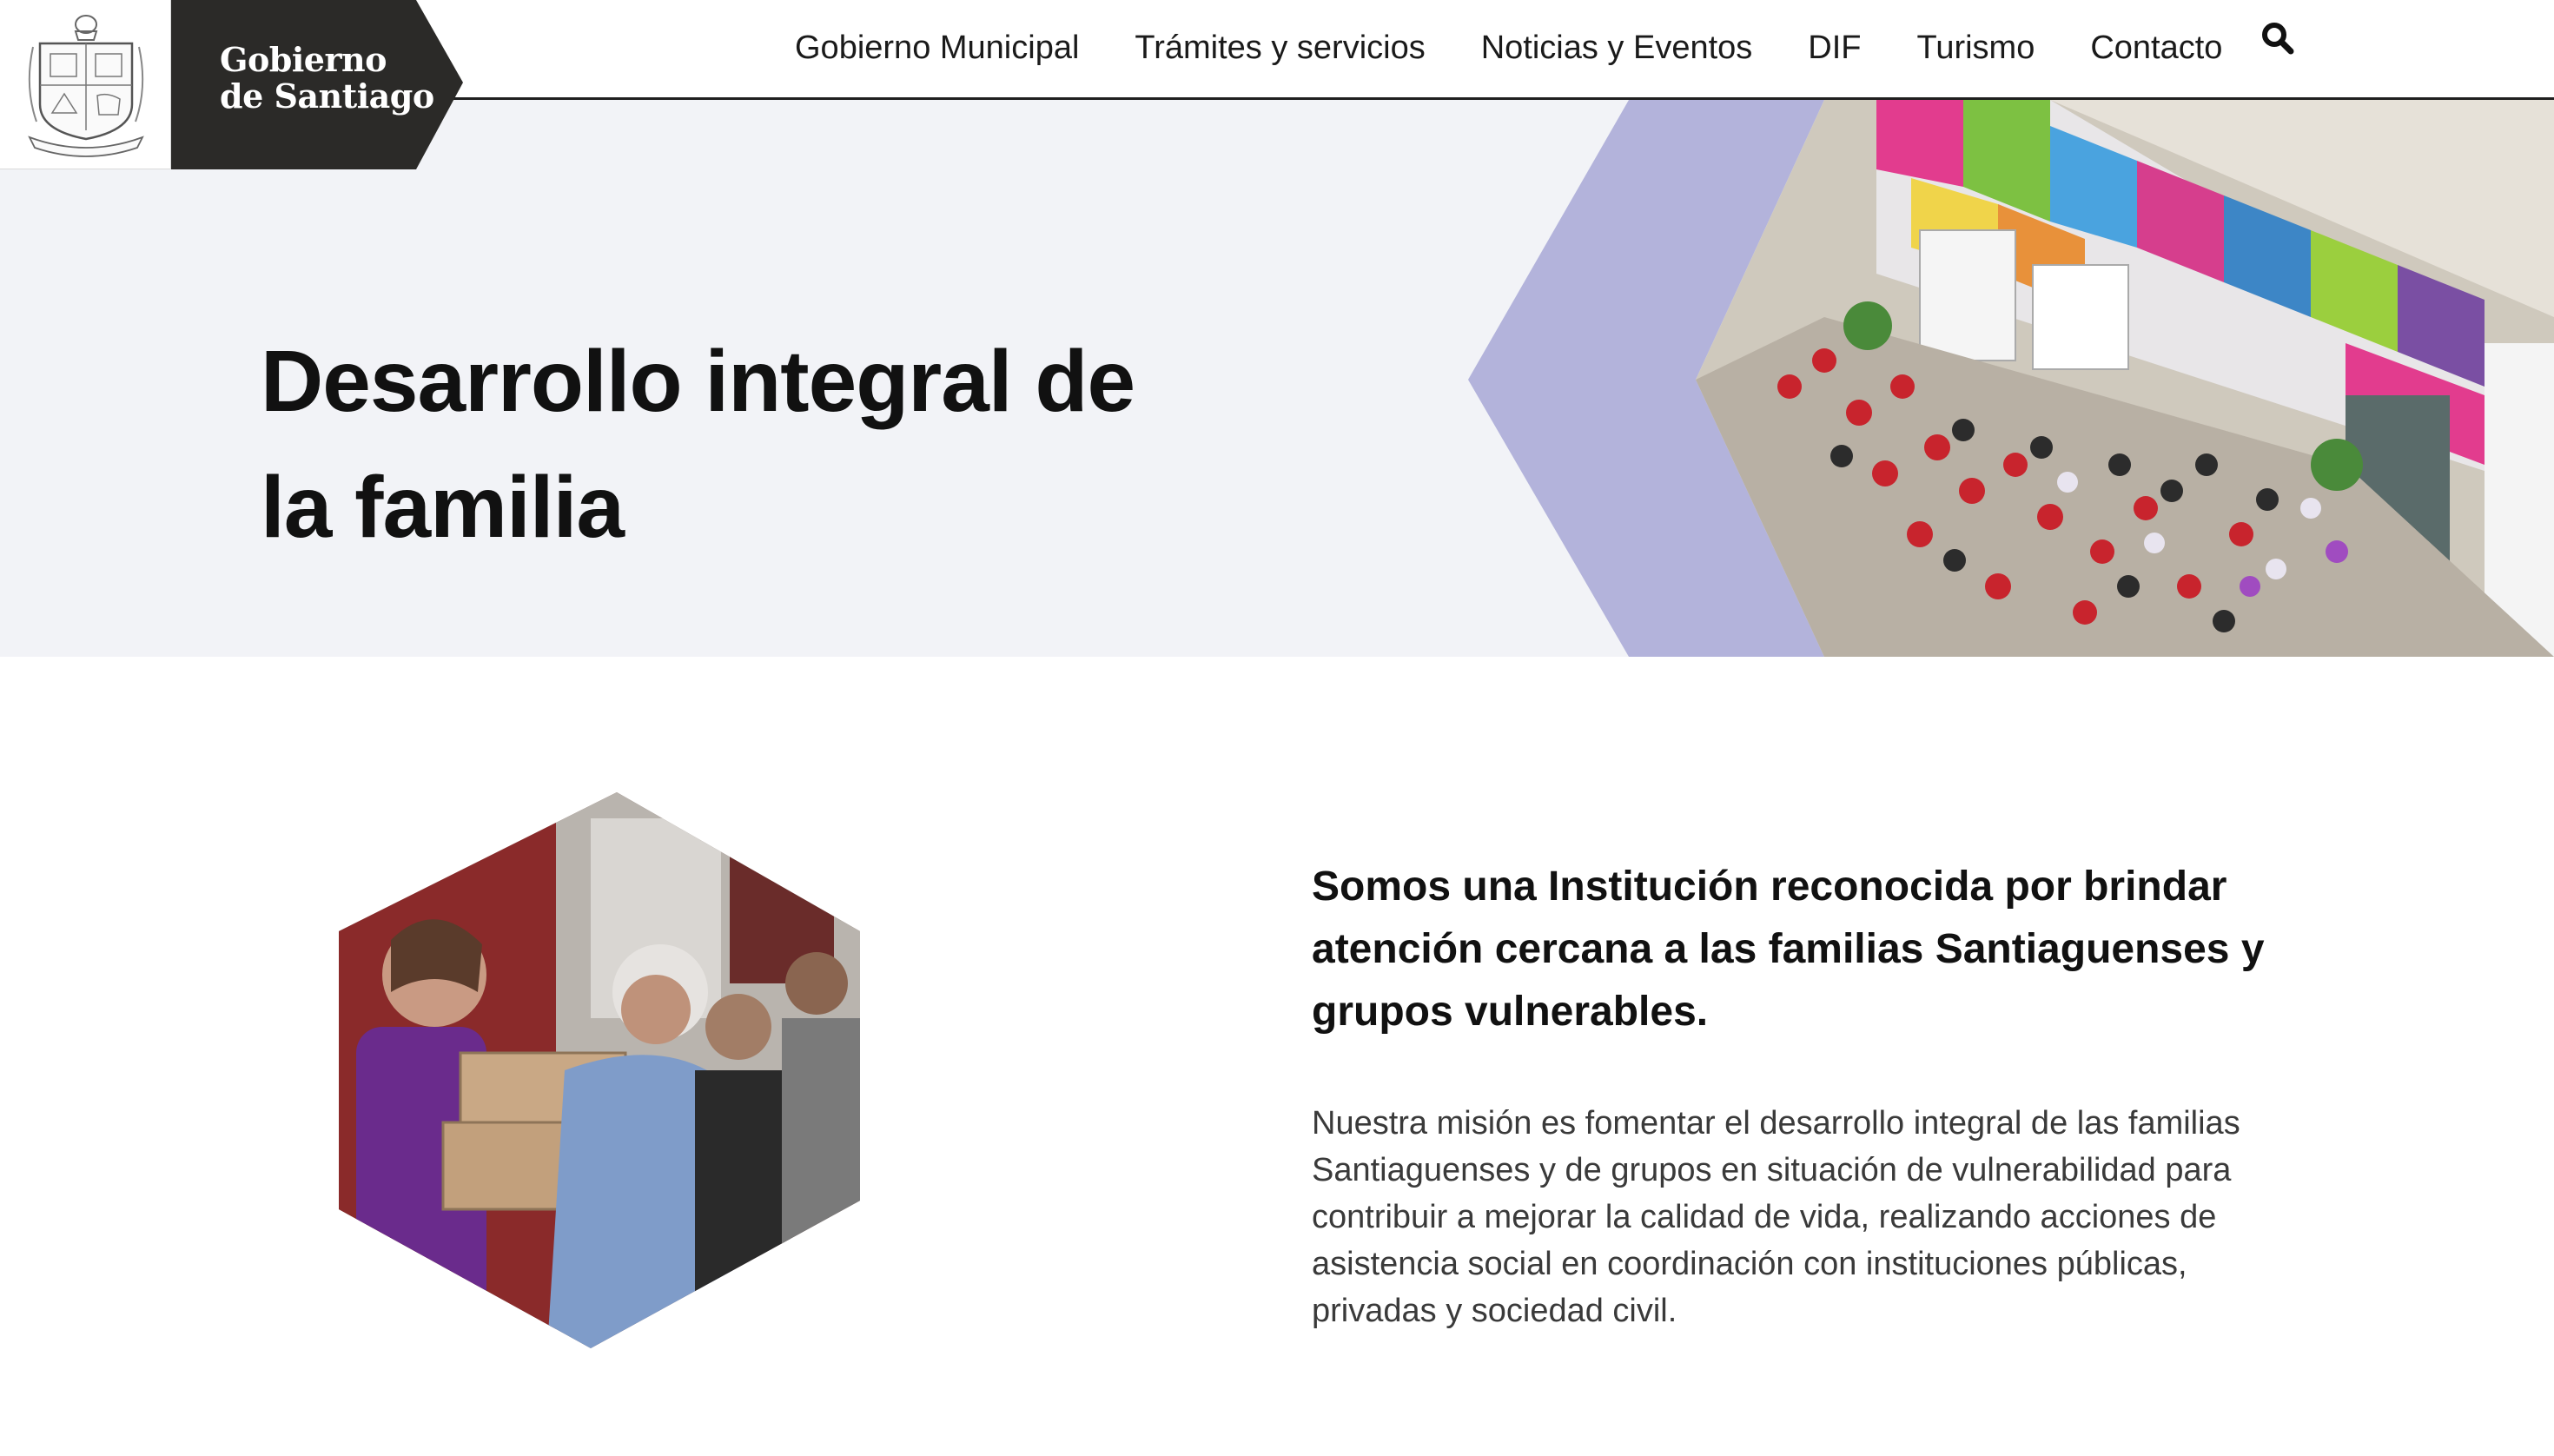 Image resolution: width=2554 pixels, height=1456 pixels. What do you see at coordinates (1280, 47) in the screenshot?
I see `nav-tramites-servicios: Trámites y servicios` at bounding box center [1280, 47].